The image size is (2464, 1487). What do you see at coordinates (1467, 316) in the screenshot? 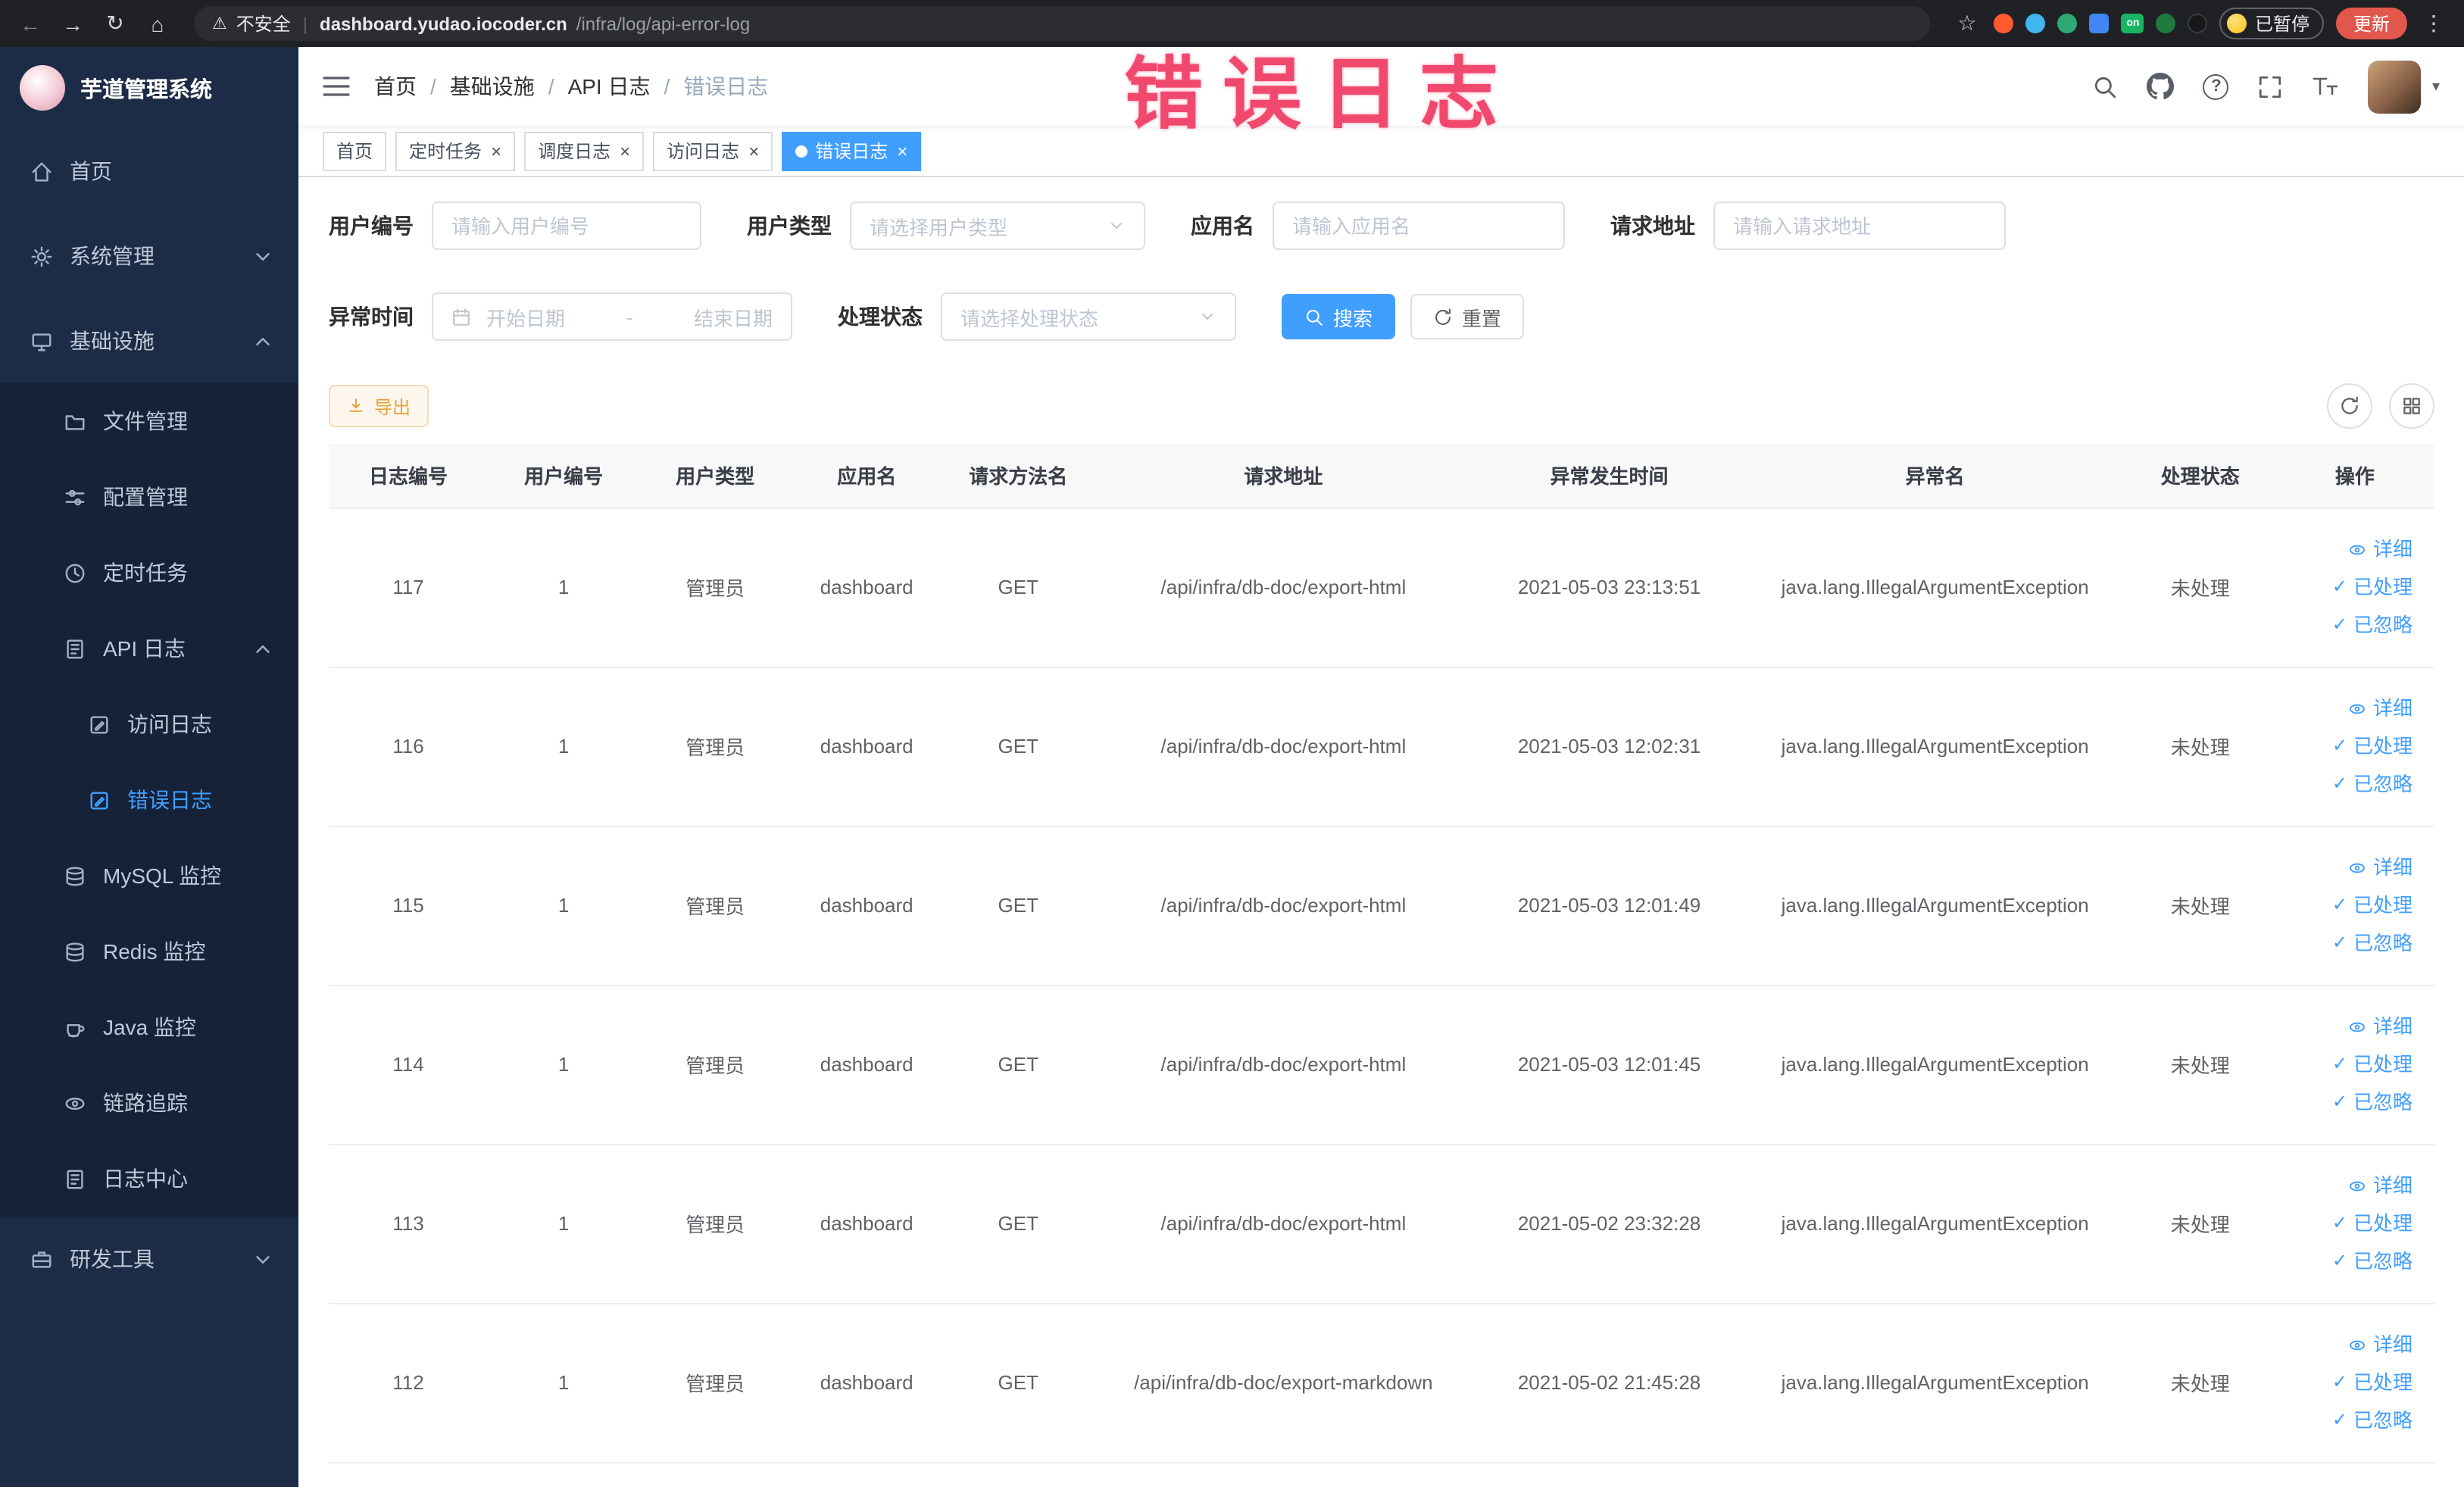
I see `reset-button: 重置` at bounding box center [1467, 316].